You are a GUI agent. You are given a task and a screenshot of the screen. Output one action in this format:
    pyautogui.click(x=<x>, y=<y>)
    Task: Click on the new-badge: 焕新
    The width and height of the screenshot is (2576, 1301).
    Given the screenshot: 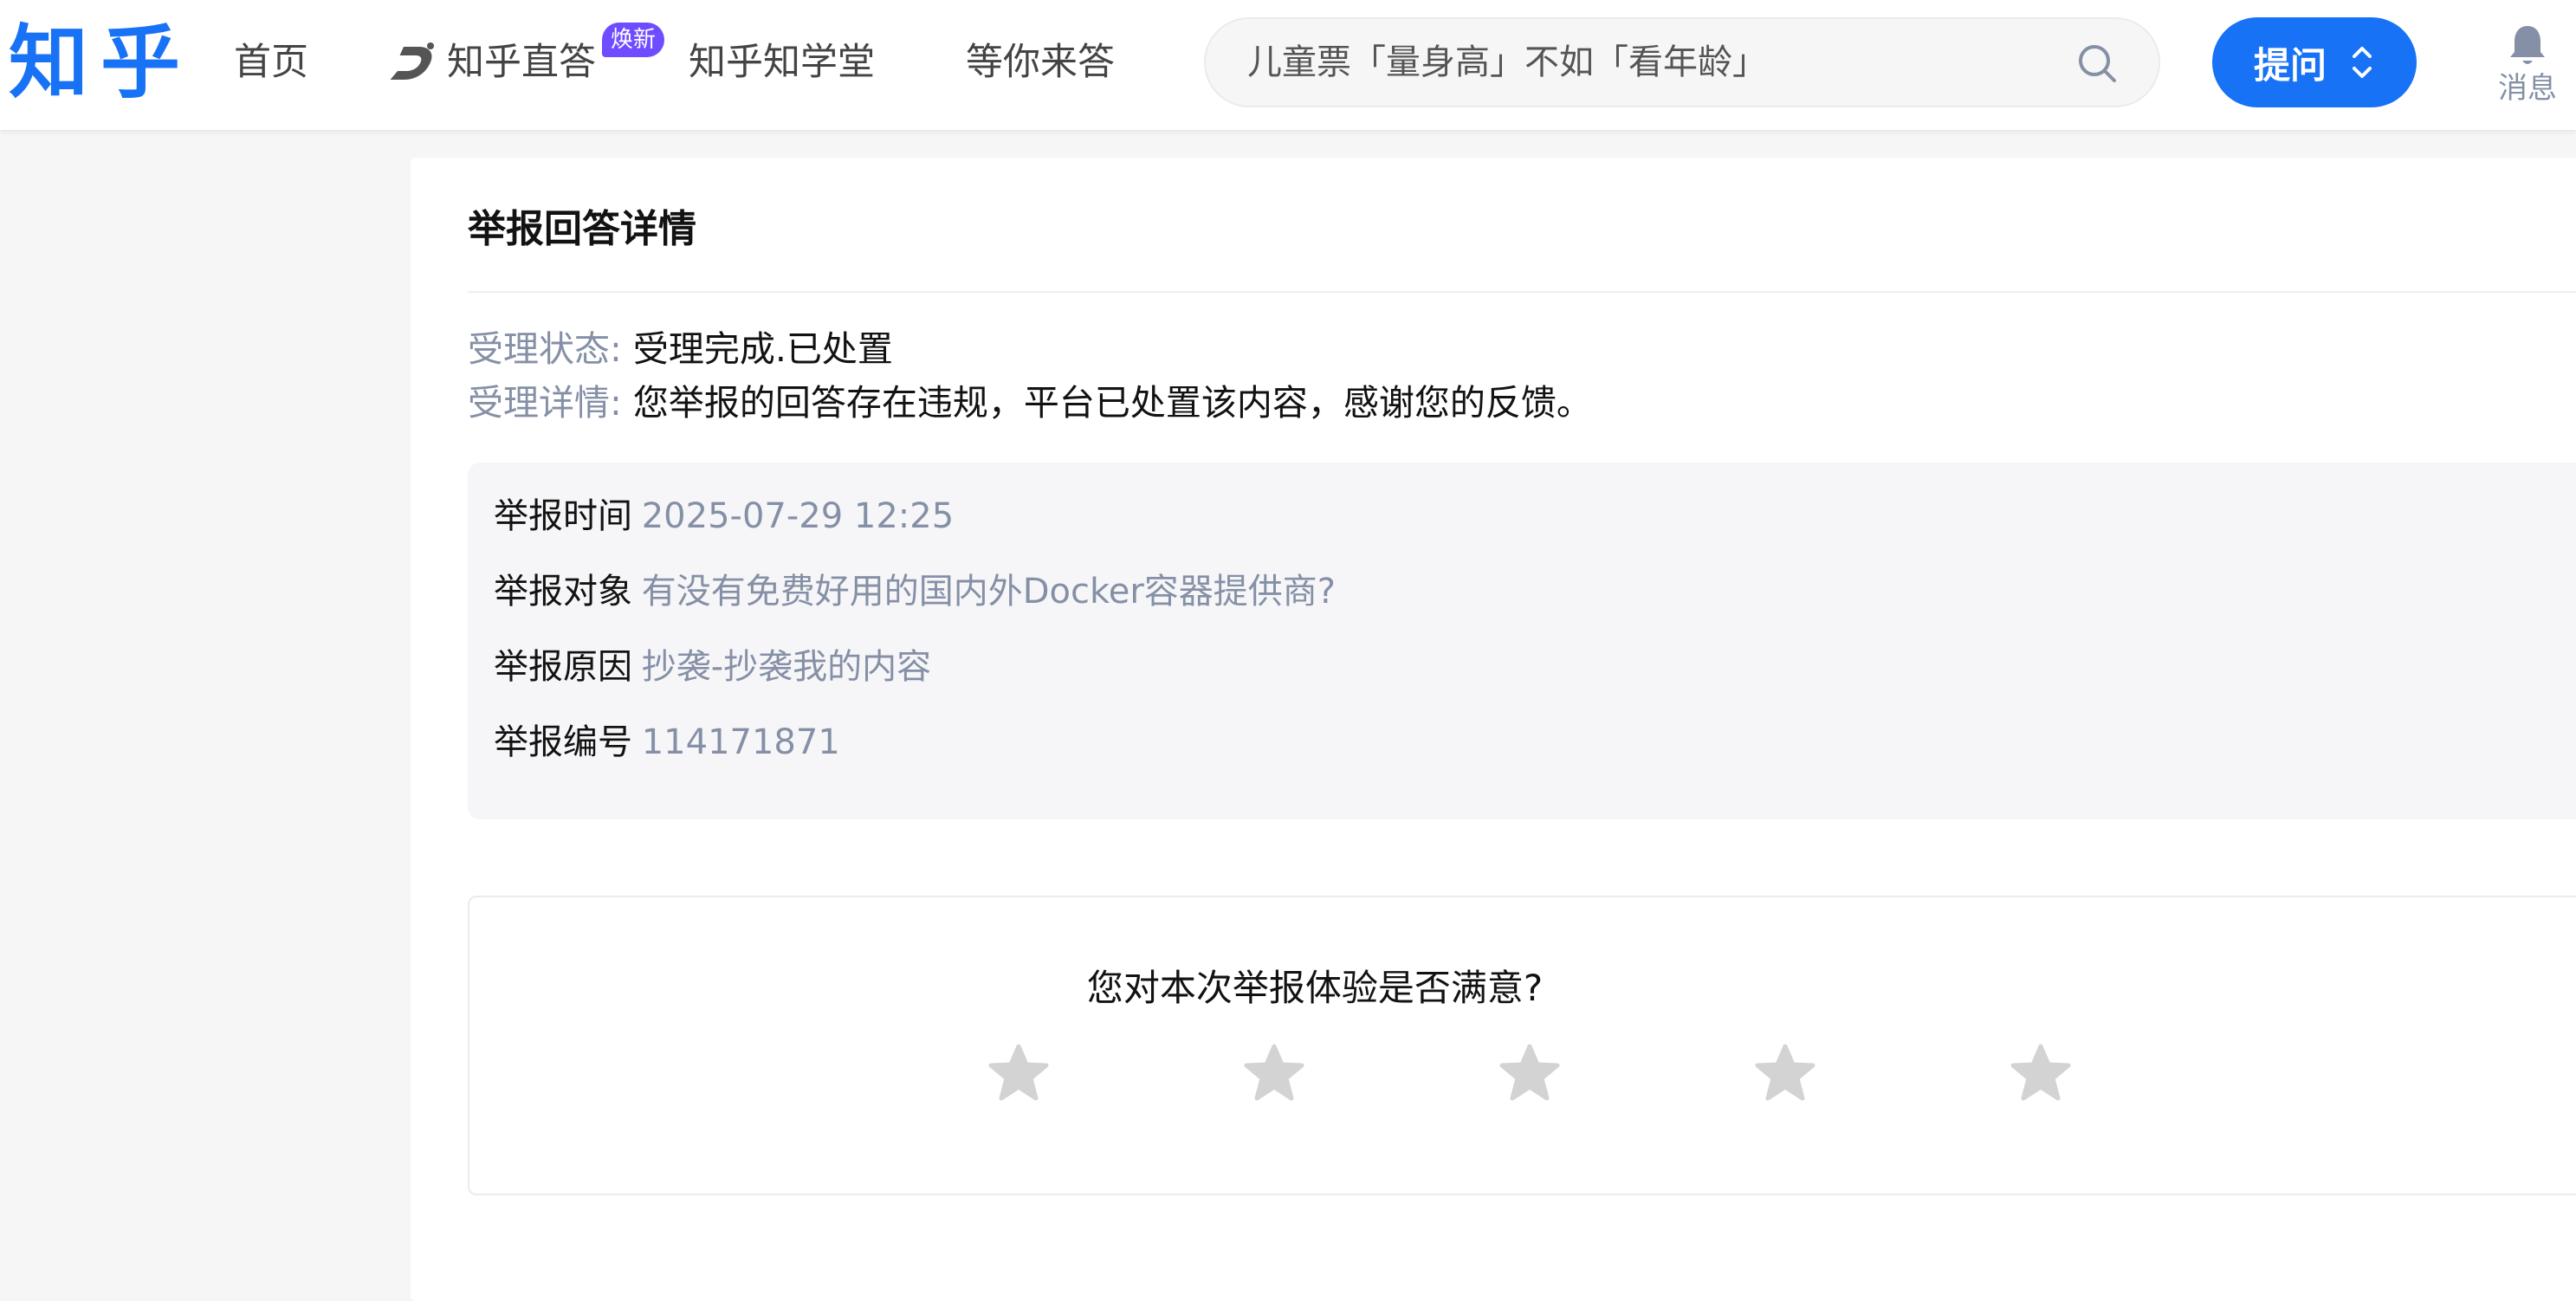 What is the action you would take?
    pyautogui.click(x=633, y=40)
    